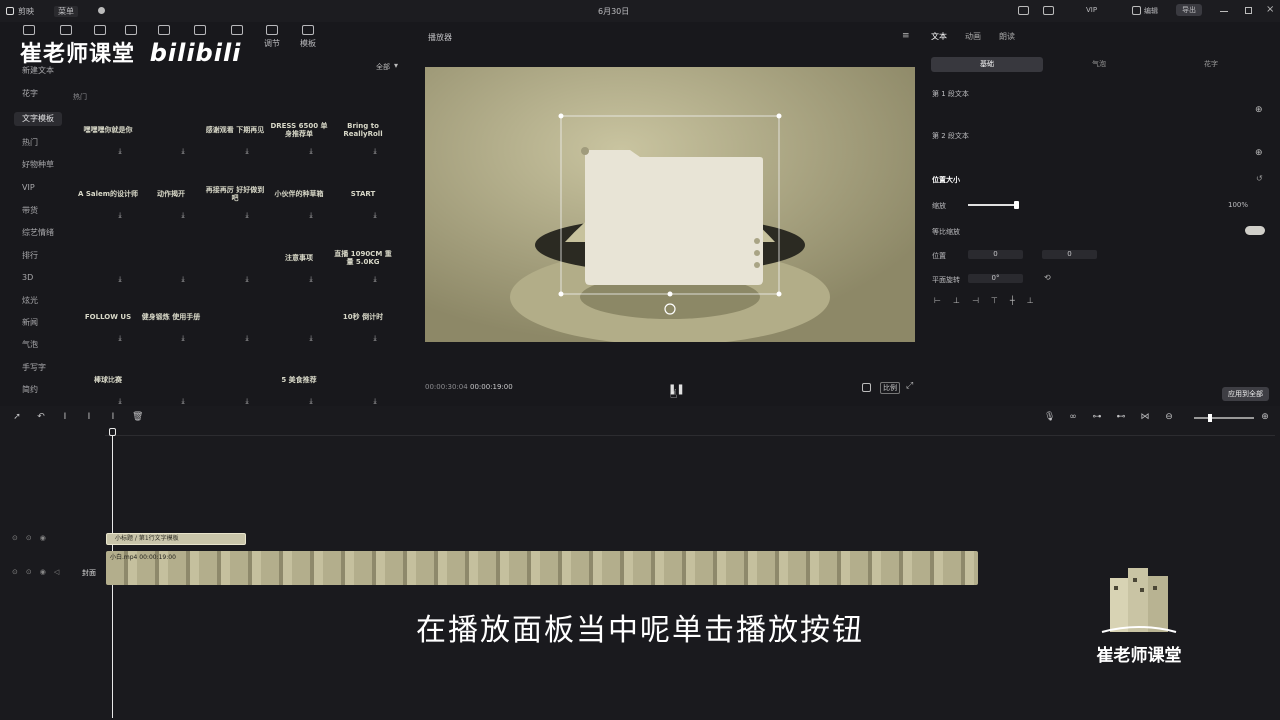  Describe the element at coordinates (38, 256) in the screenshot. I see `sidebar-item: 排行` at that location.